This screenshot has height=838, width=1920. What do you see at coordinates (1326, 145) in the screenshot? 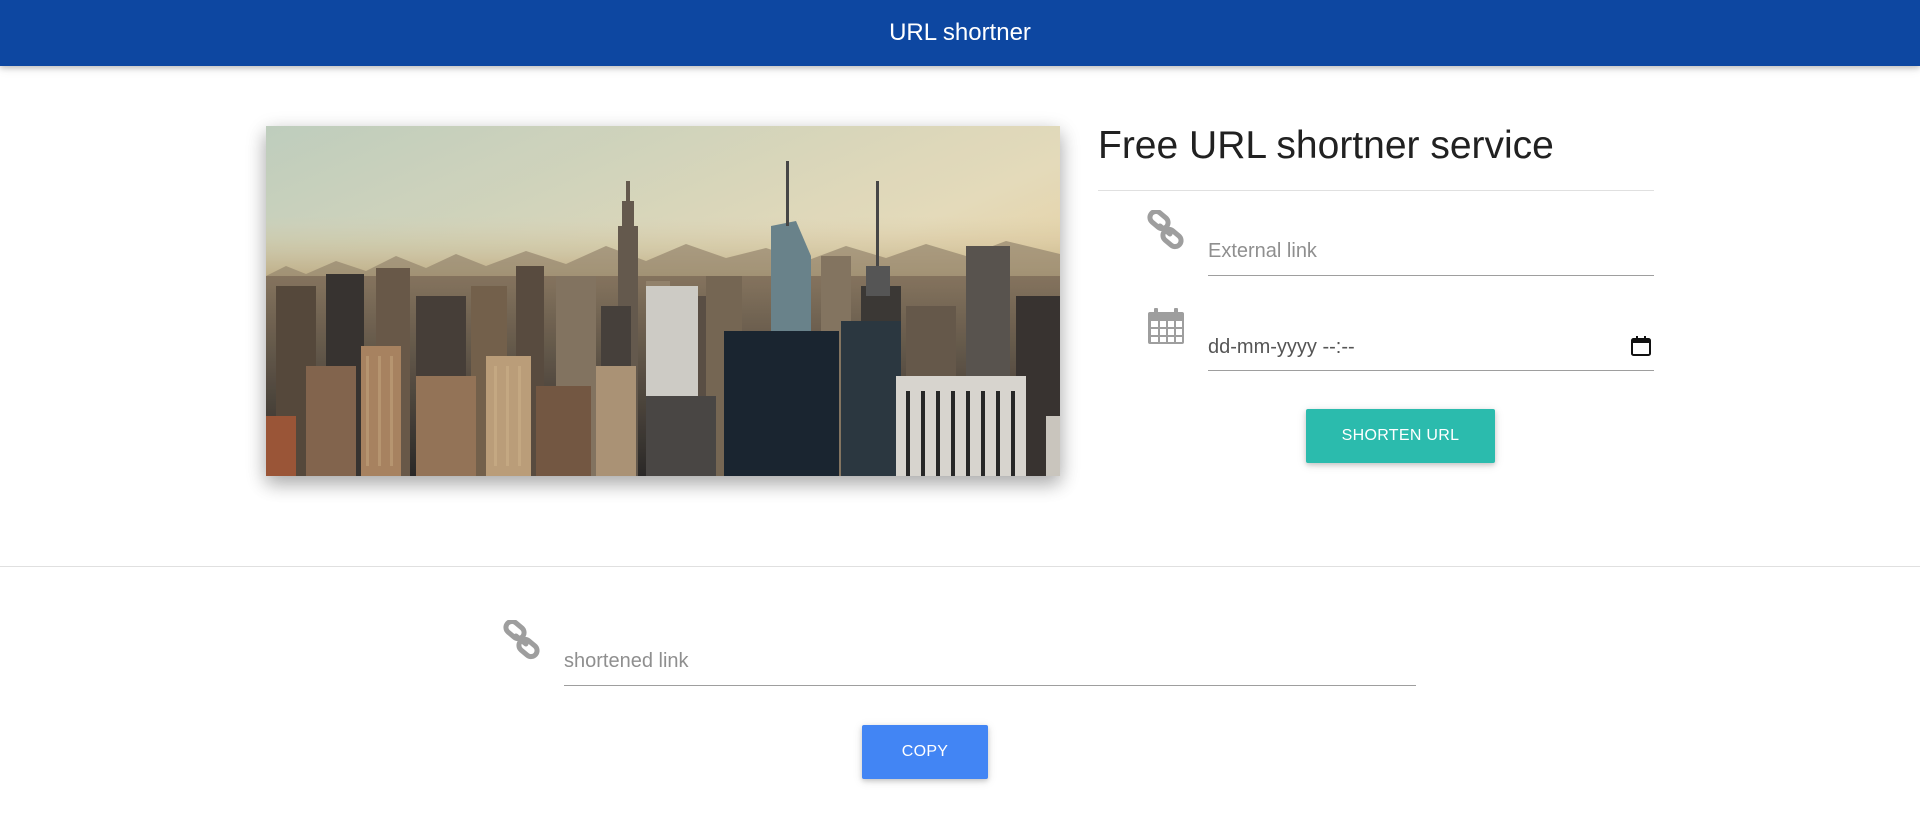
I see `page-title: Free URL shortner service` at bounding box center [1326, 145].